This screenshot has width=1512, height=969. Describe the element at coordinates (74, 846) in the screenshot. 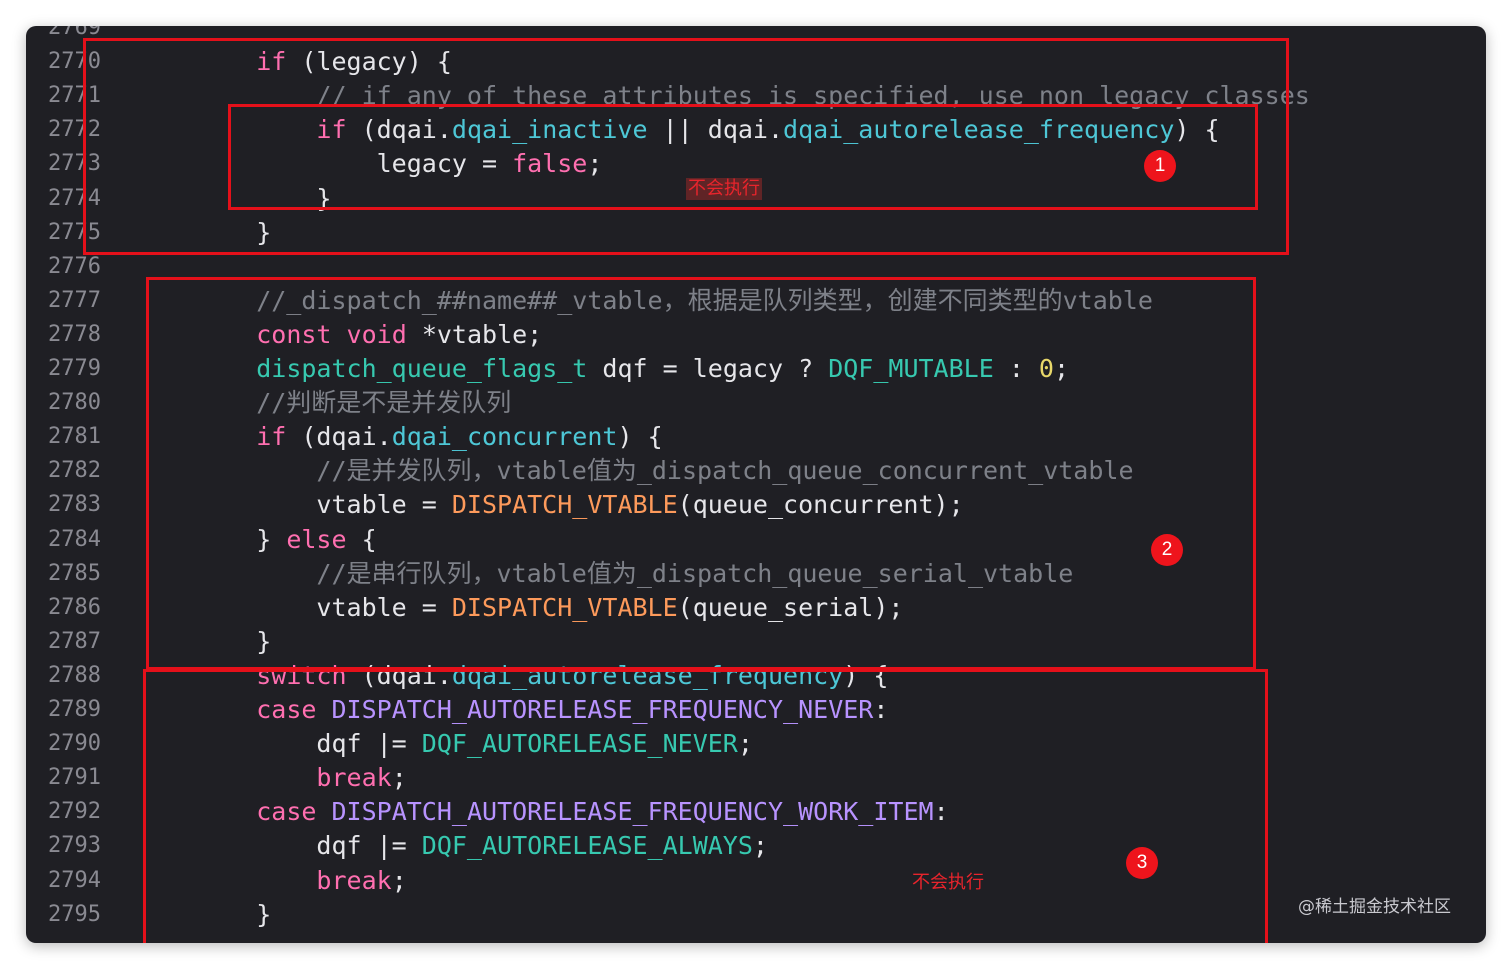

I see `line-number: 2793` at that location.